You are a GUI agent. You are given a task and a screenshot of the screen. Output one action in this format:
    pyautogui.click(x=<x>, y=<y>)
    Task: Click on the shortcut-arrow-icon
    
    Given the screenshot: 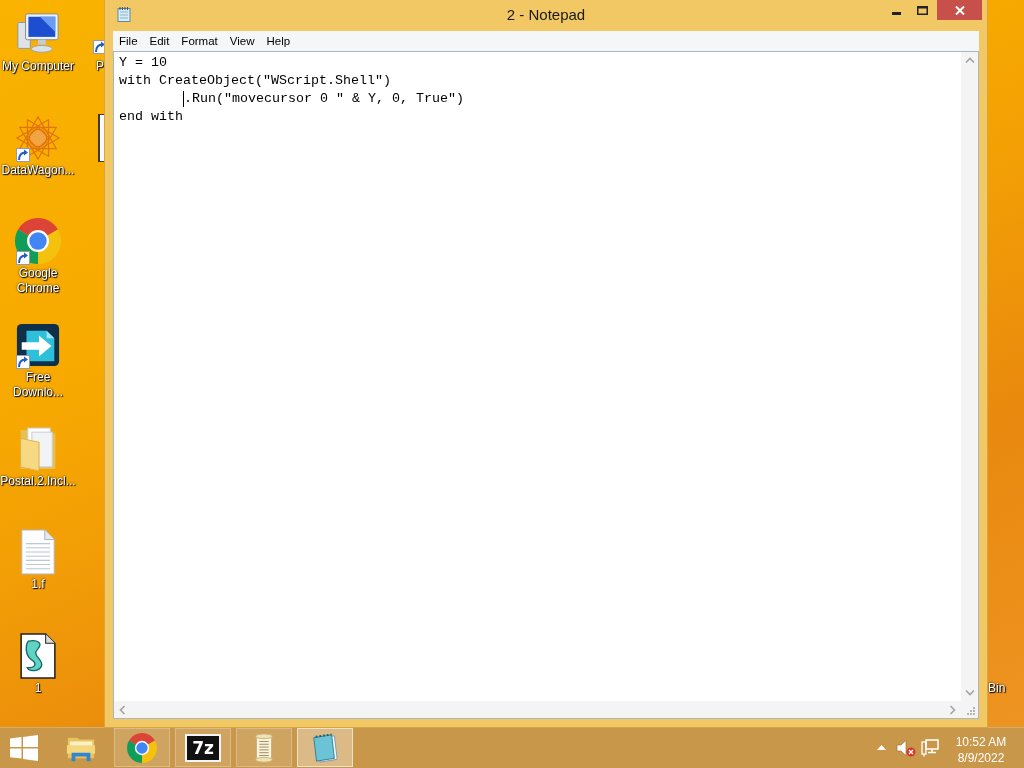 What is the action you would take?
    pyautogui.click(x=99, y=47)
    